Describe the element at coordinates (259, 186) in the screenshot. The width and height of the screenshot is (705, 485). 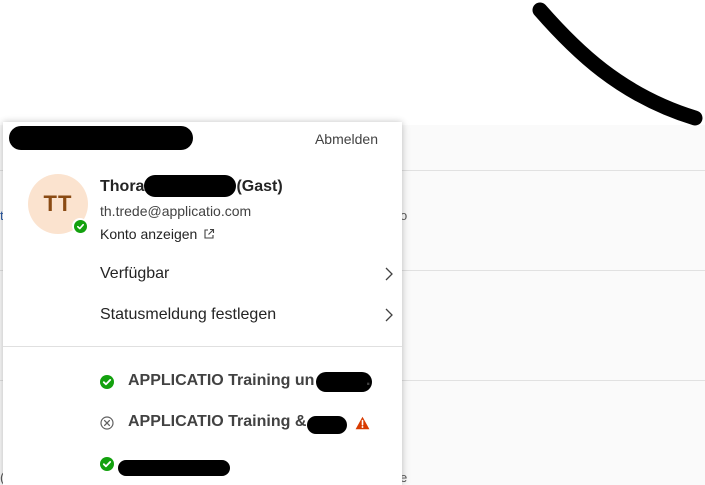
I see `user-name-suffix: (Gast)` at that location.